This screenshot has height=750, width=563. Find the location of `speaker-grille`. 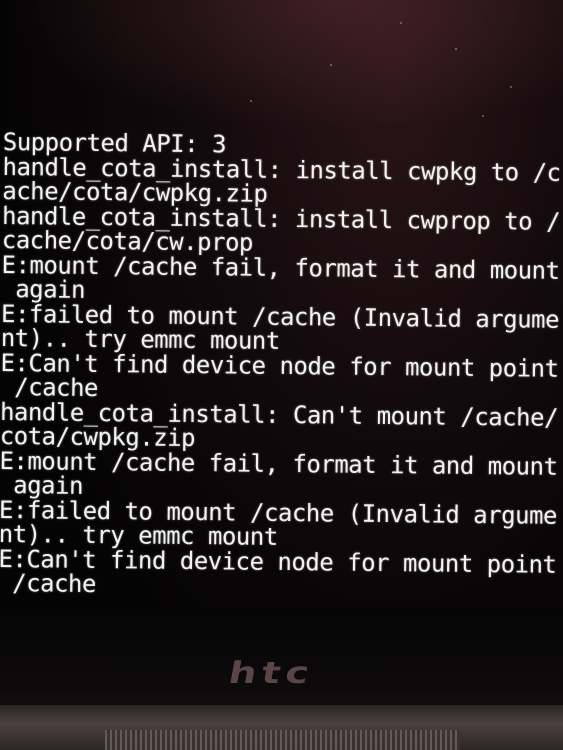

speaker-grille is located at coordinates (282, 740).